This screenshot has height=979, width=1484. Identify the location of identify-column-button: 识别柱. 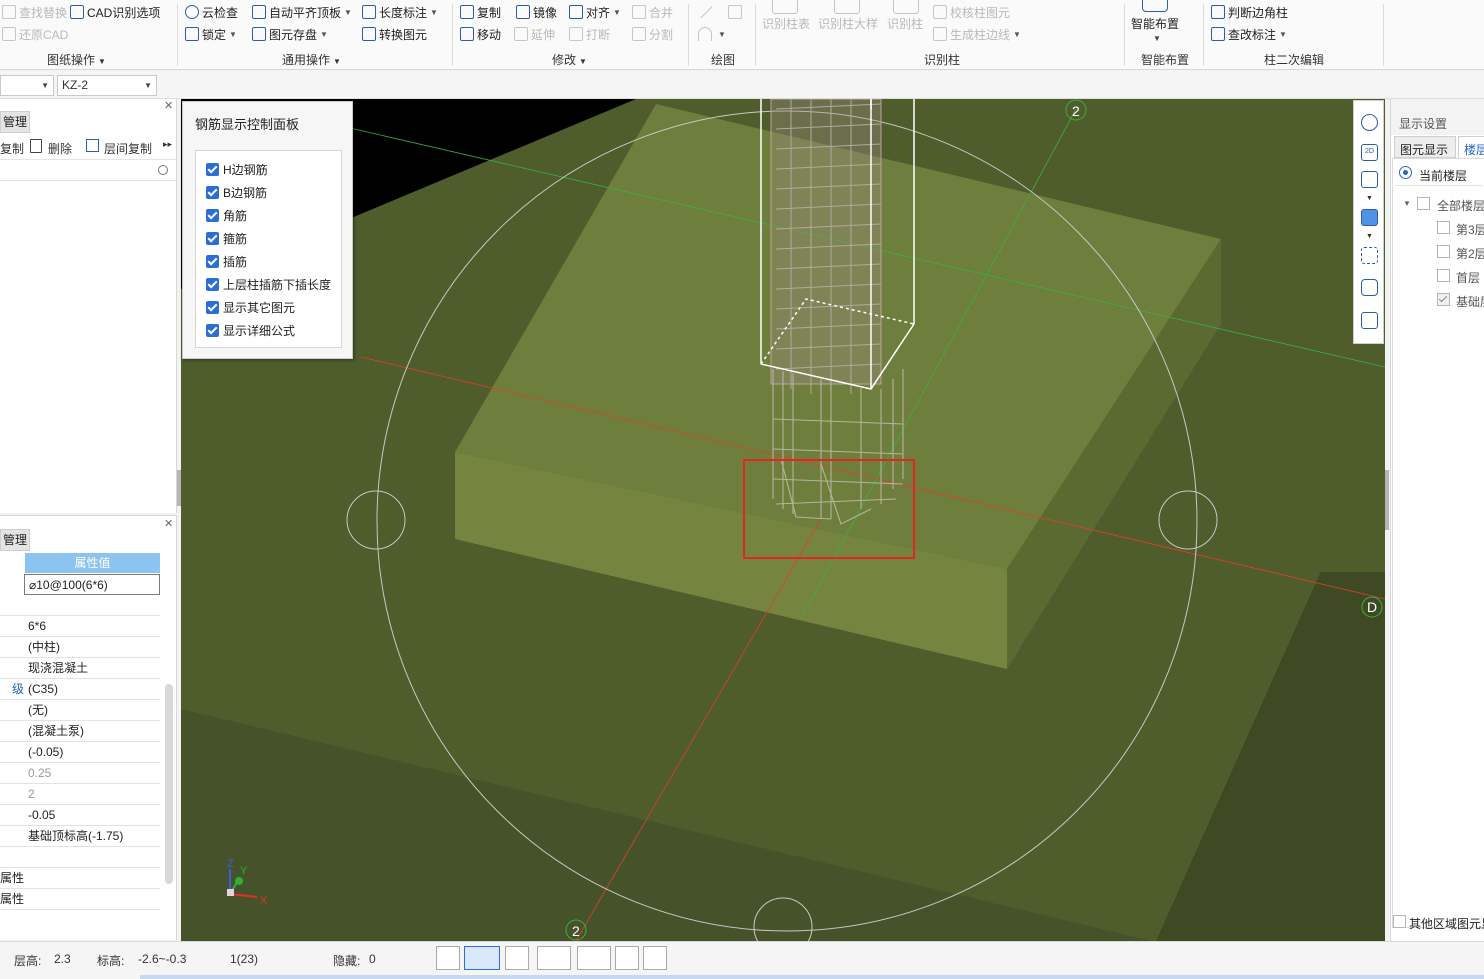
(905, 23).